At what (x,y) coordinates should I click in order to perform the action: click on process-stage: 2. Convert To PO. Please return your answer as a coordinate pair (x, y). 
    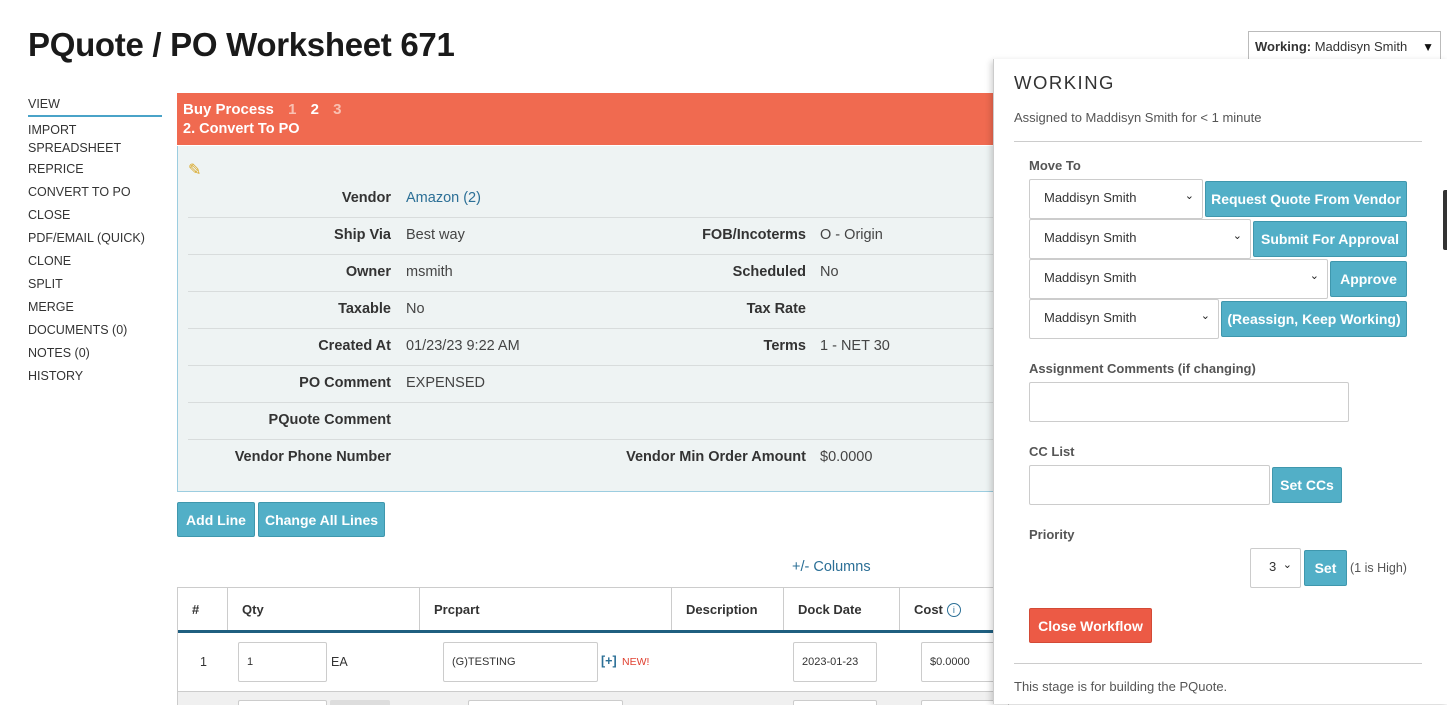
    Looking at the image, I should click on (241, 129).